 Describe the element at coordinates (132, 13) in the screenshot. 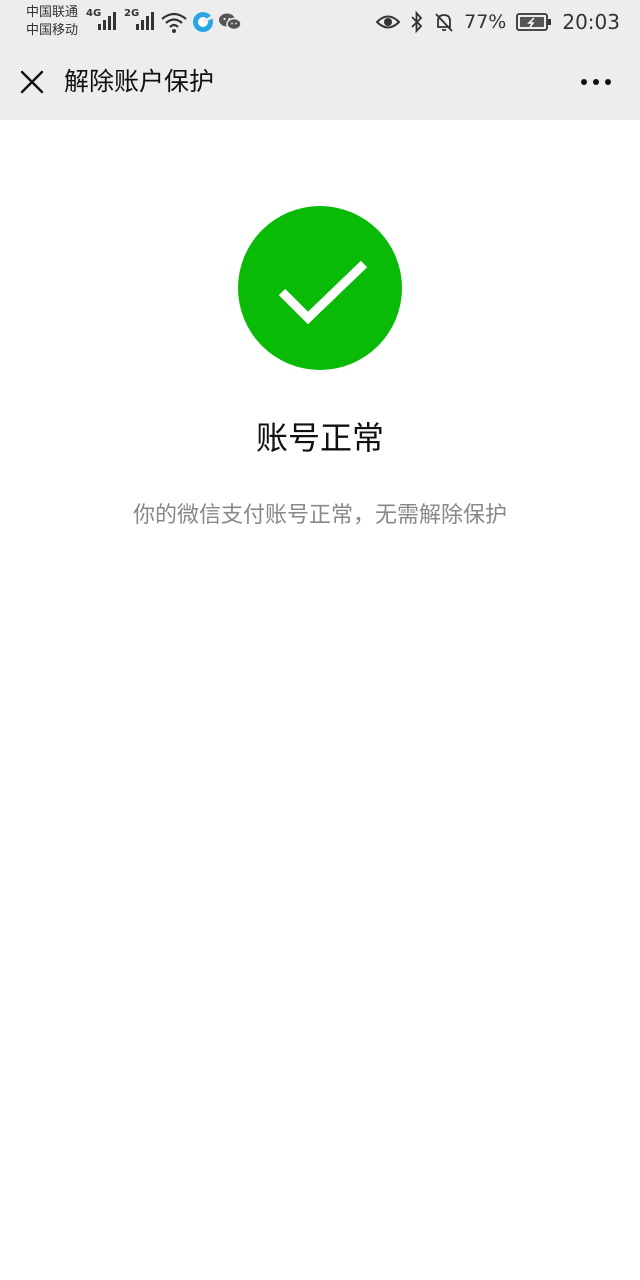

I see `sim2-network-type: 2G` at that location.